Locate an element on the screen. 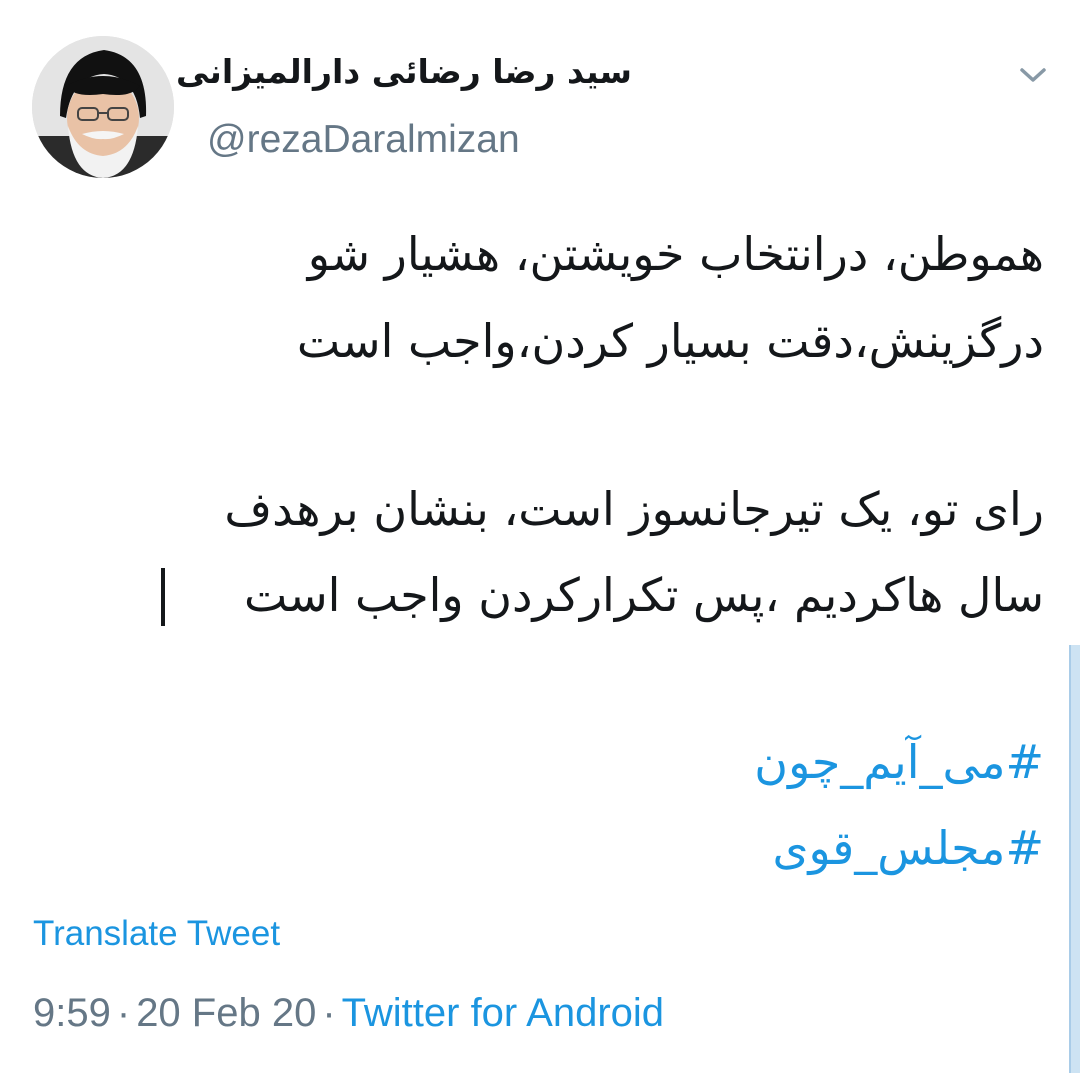  text-cursor is located at coordinates (163, 597).